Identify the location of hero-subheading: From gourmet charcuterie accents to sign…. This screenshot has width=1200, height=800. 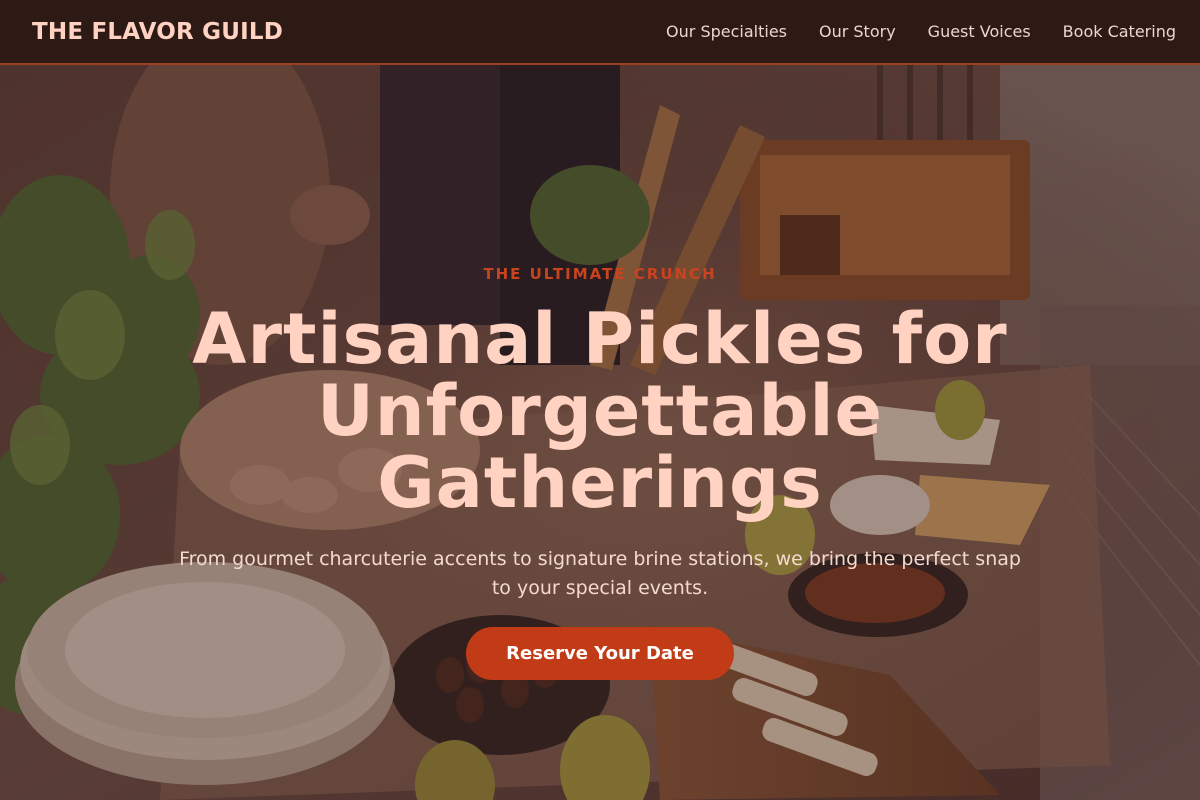
(600, 573).